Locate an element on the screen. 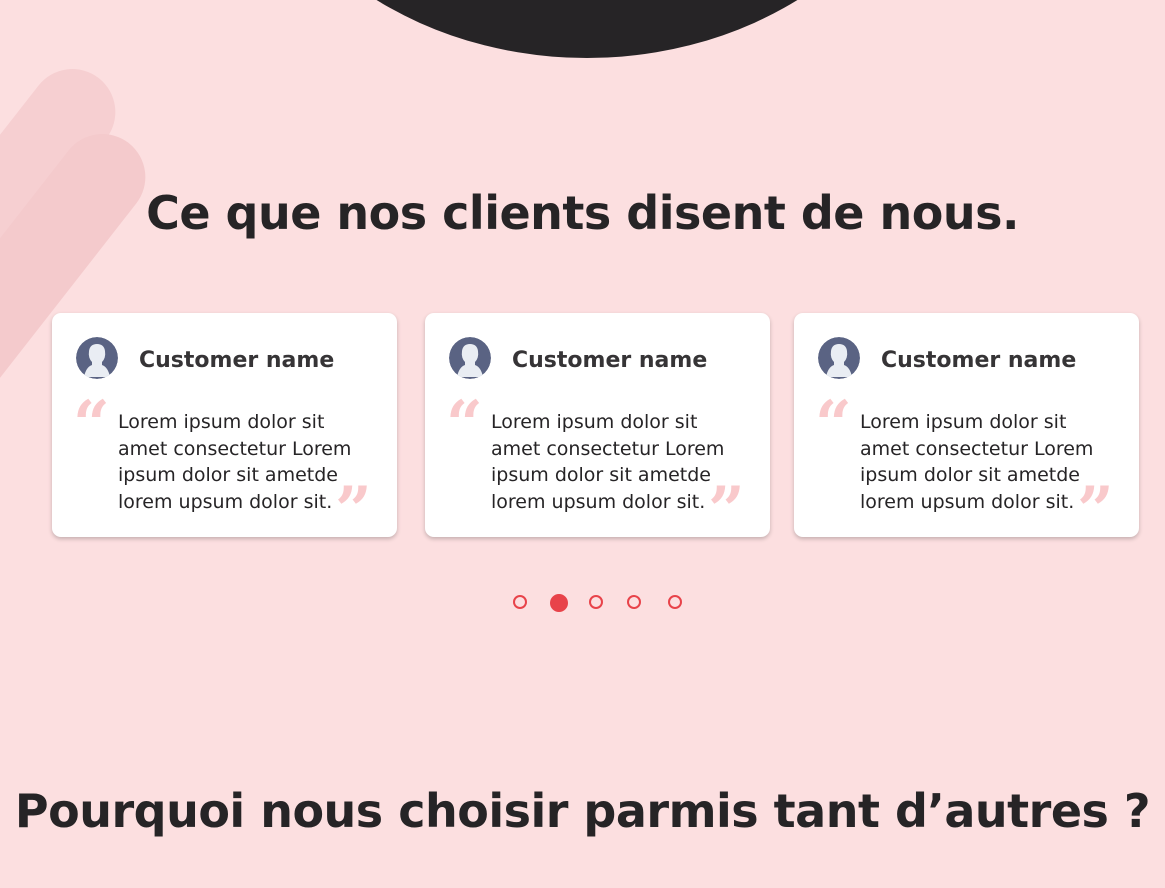  header-arc-decoration is located at coordinates (587, 29).